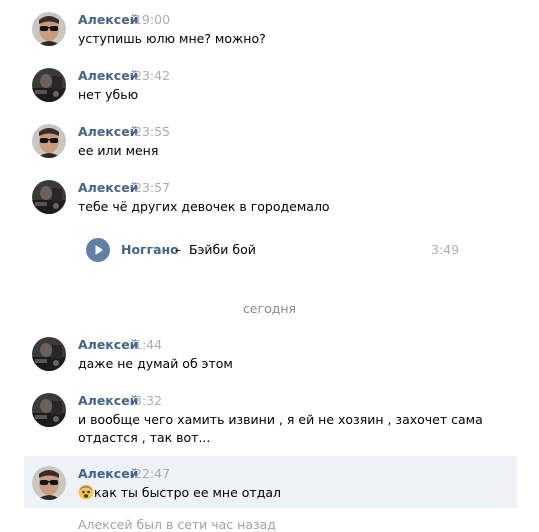 Image resolution: width=539 pixels, height=532 pixels. What do you see at coordinates (204, 206) in the screenshot?
I see `message-text: тебе чё других девочек в городемало` at bounding box center [204, 206].